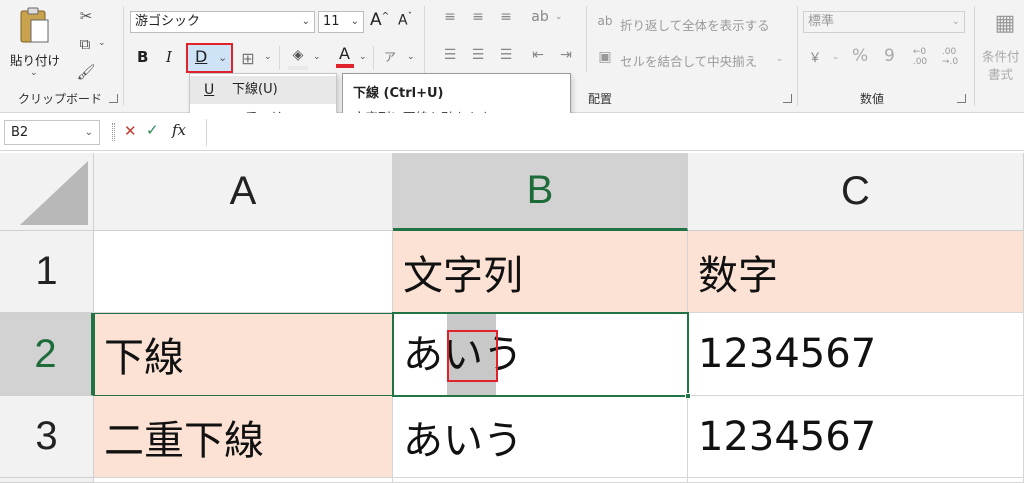 This screenshot has height=483, width=1024. What do you see at coordinates (168, 21) in the screenshot?
I see `font-name-value: 游ゴシック` at bounding box center [168, 21].